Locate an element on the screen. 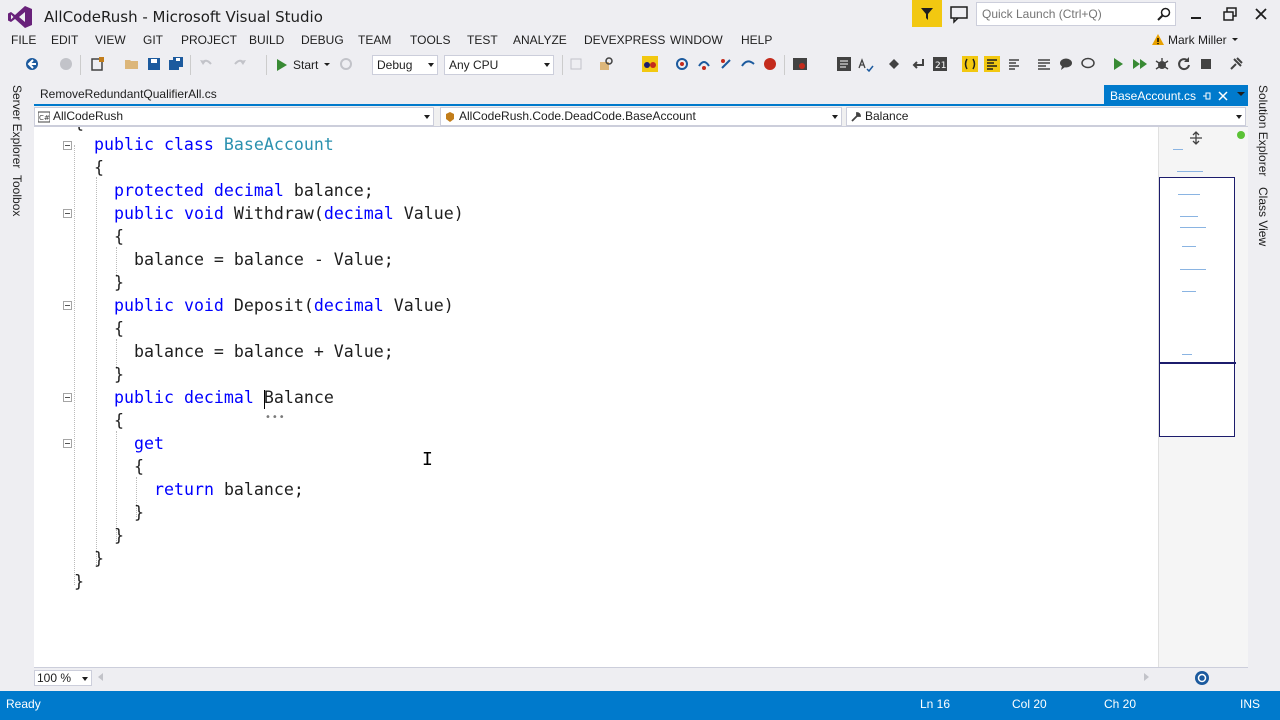 The height and width of the screenshot is (720, 1280). menu-view: VIEW is located at coordinates (110, 40).